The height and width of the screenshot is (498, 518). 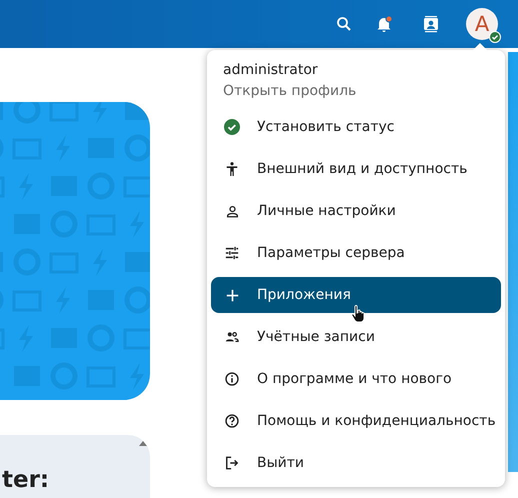 I want to click on user-avatar: A, so click(x=482, y=24).